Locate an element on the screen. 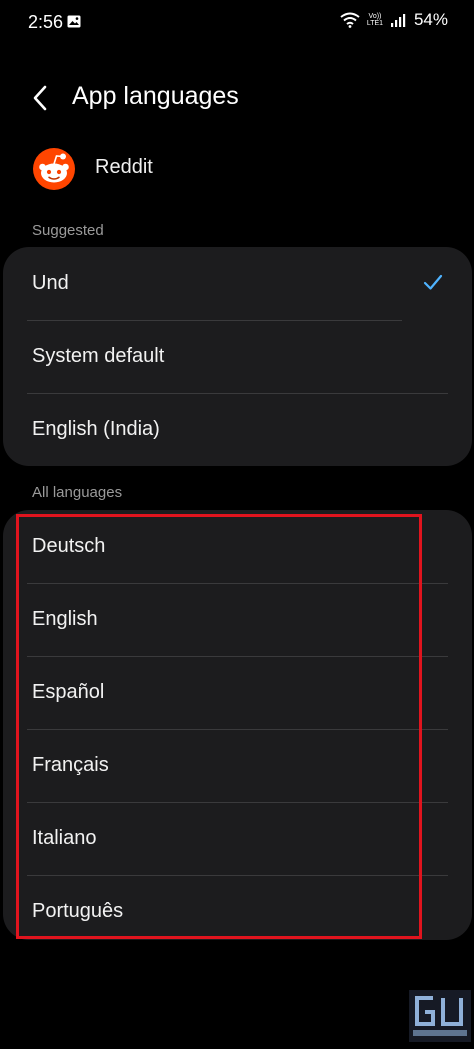  language-option-italiano: Italiano is located at coordinates (237, 838).